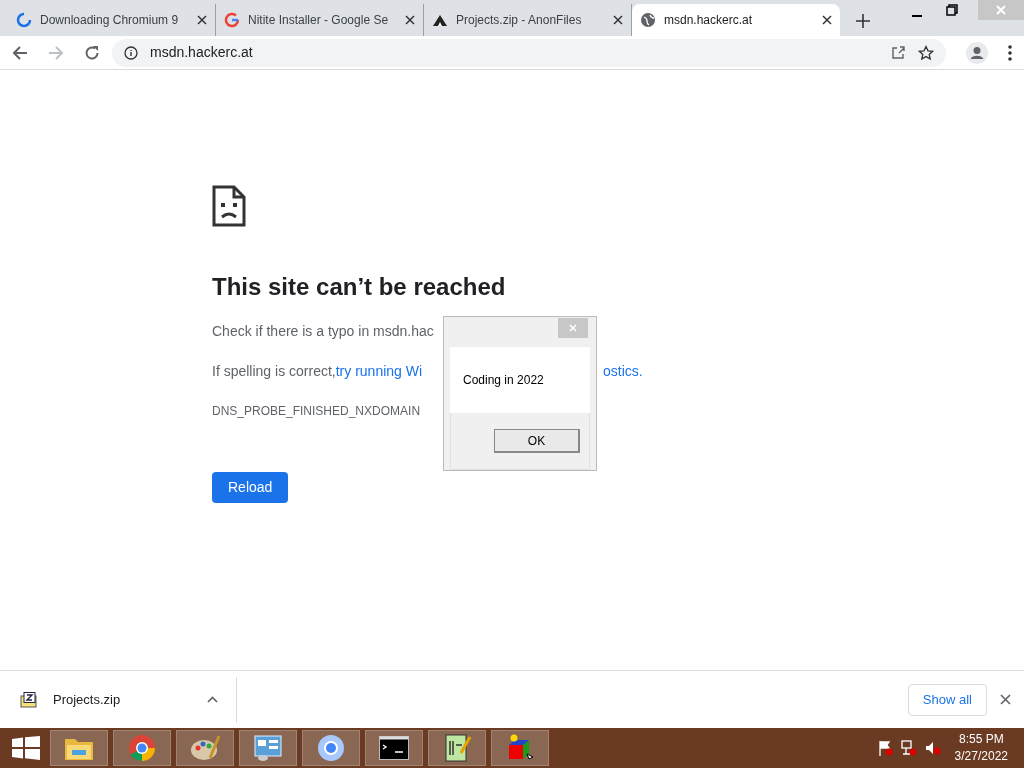  What do you see at coordinates (92, 52) in the screenshot?
I see `reload-icon` at bounding box center [92, 52].